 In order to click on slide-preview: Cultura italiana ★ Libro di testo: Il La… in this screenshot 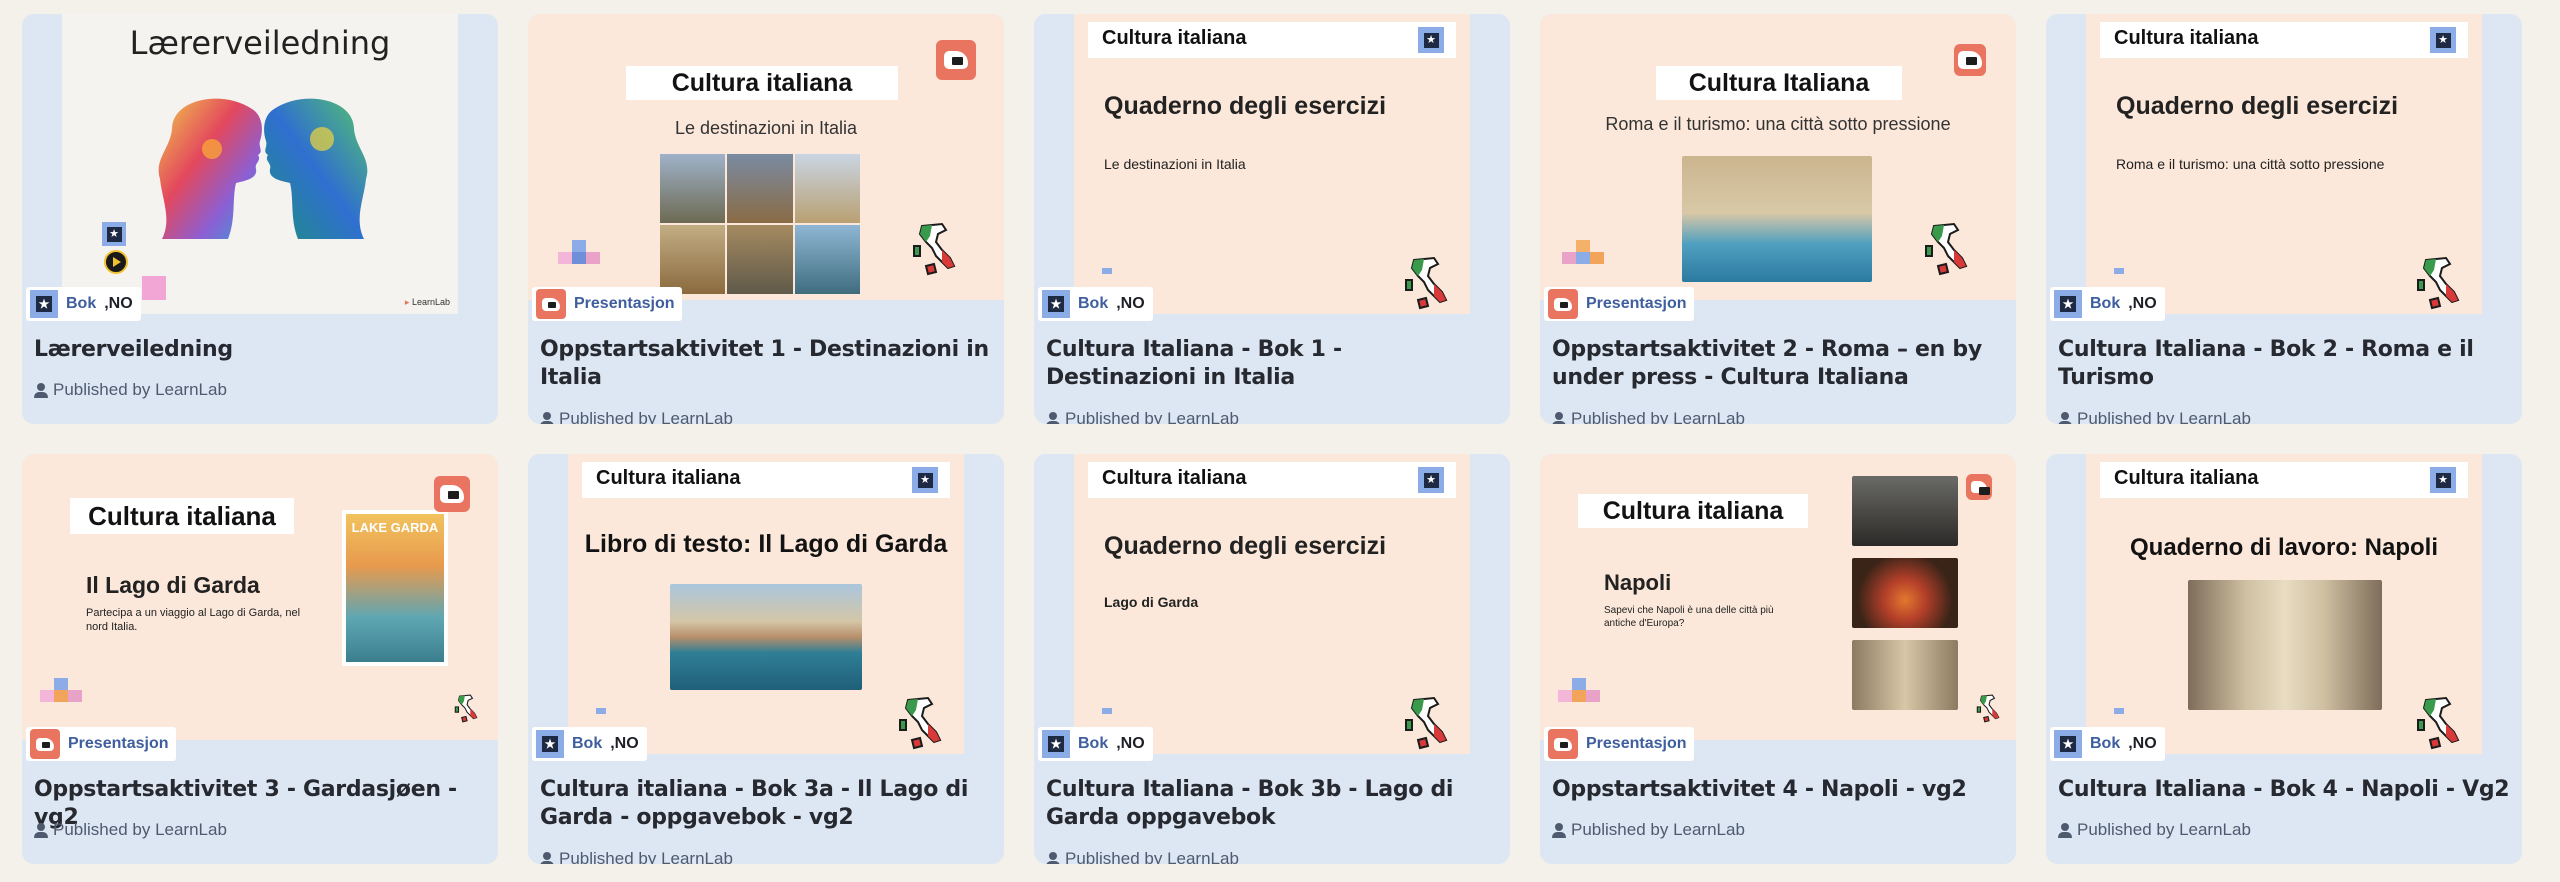, I will do `click(766, 604)`.